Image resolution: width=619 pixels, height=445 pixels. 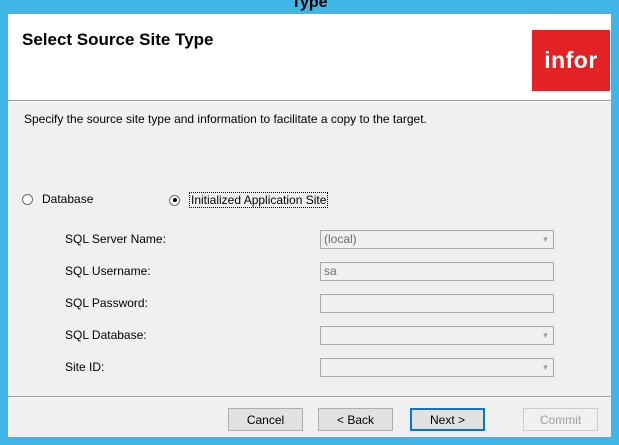 What do you see at coordinates (85, 367) in the screenshot?
I see `site-id-label: Site ID:` at bounding box center [85, 367].